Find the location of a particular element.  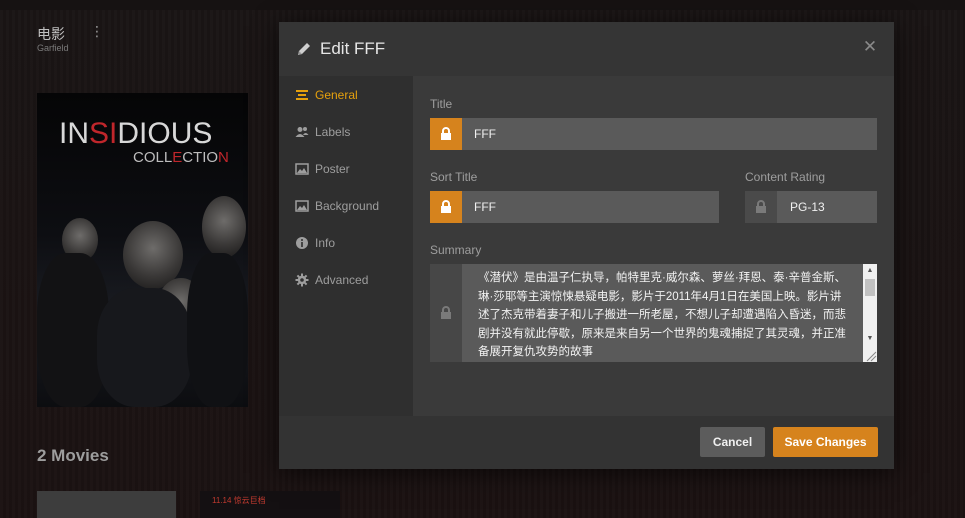

scroll-down-icon: ▼ is located at coordinates (870, 339).